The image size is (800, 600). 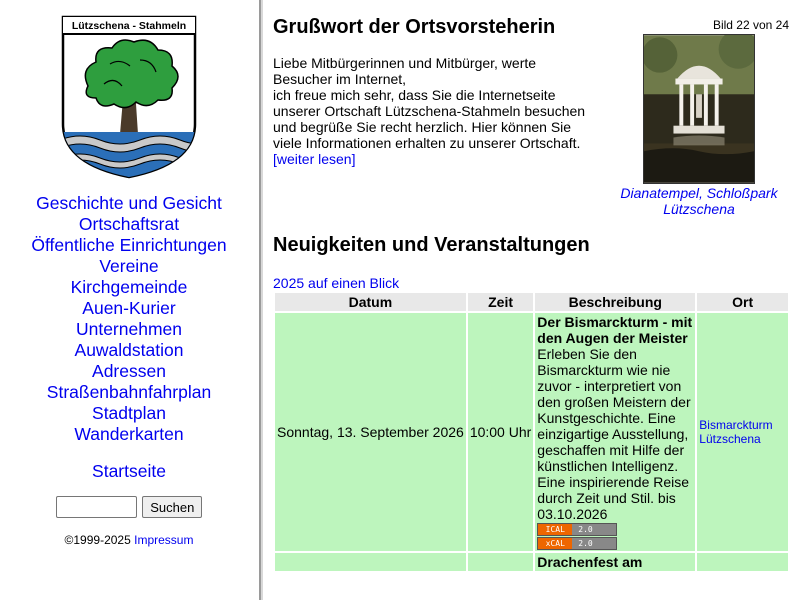 I want to click on nav-item-adressen: Adressen, so click(x=129, y=371).